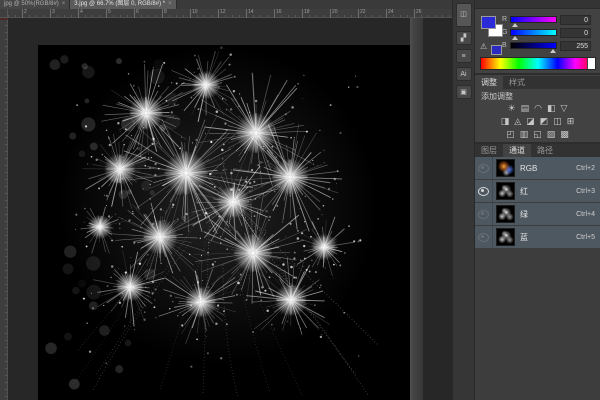  What do you see at coordinates (545, 150) in the screenshot?
I see `tab-路径: 路径` at bounding box center [545, 150].